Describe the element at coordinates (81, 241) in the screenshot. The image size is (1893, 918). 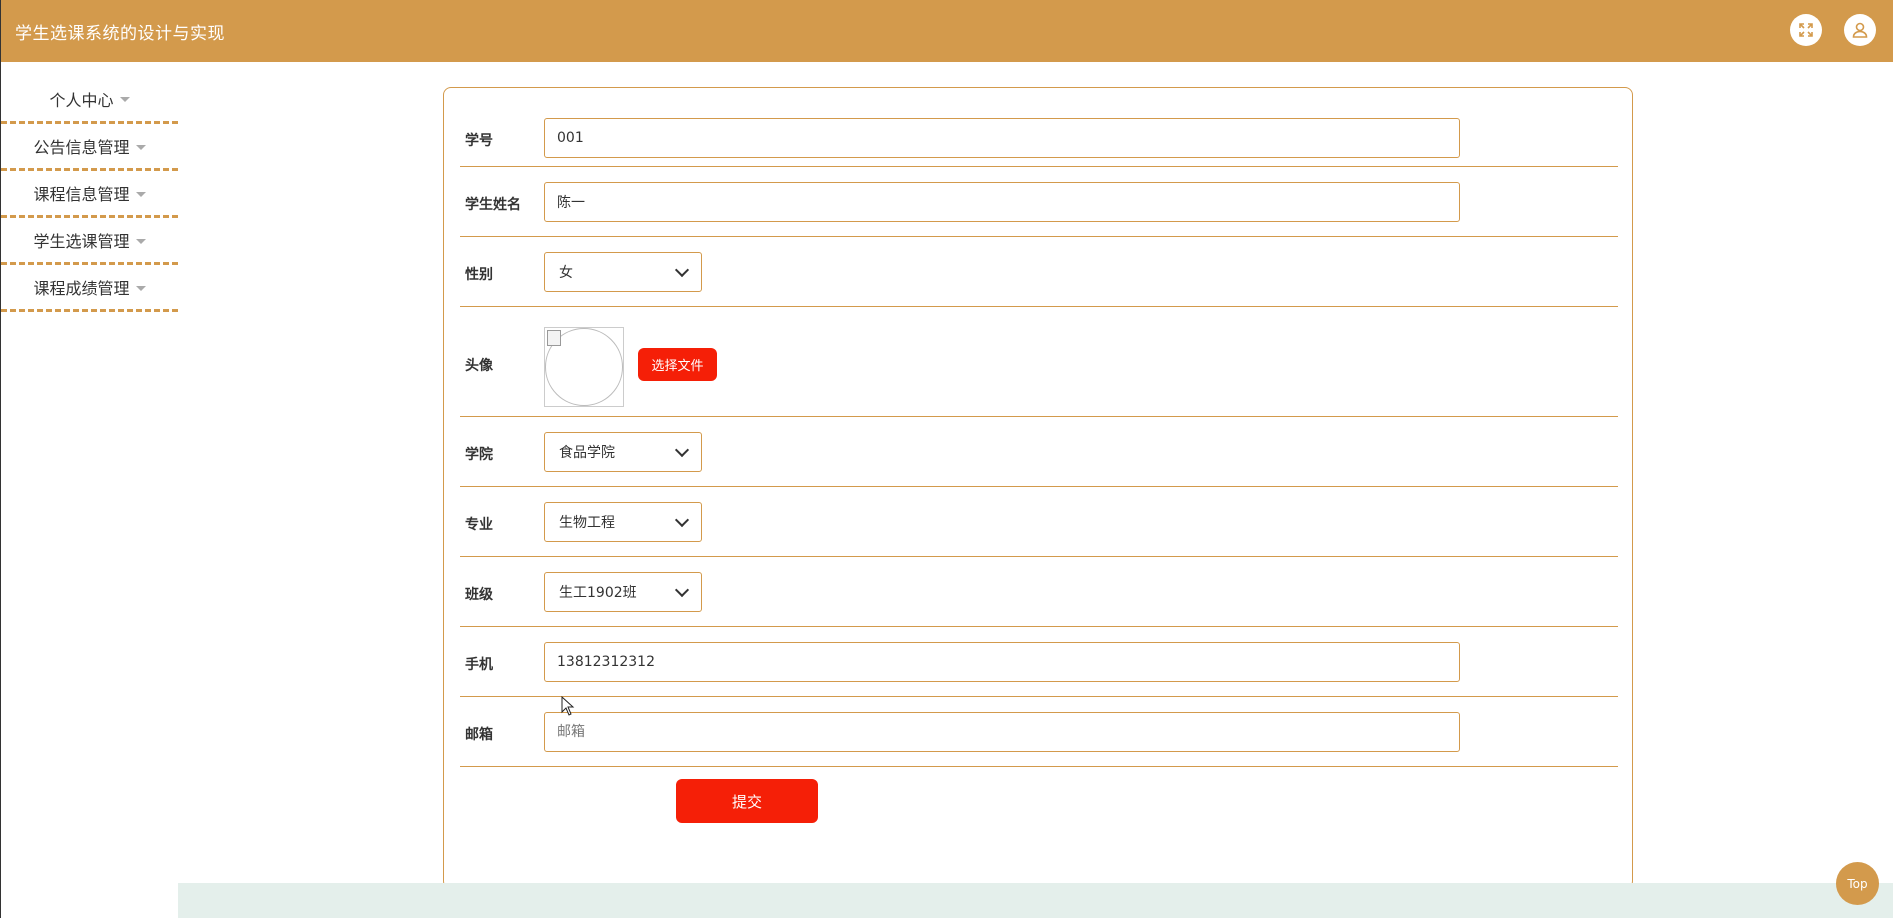
I see `sidebar-item-label: 学生选课管理` at that location.